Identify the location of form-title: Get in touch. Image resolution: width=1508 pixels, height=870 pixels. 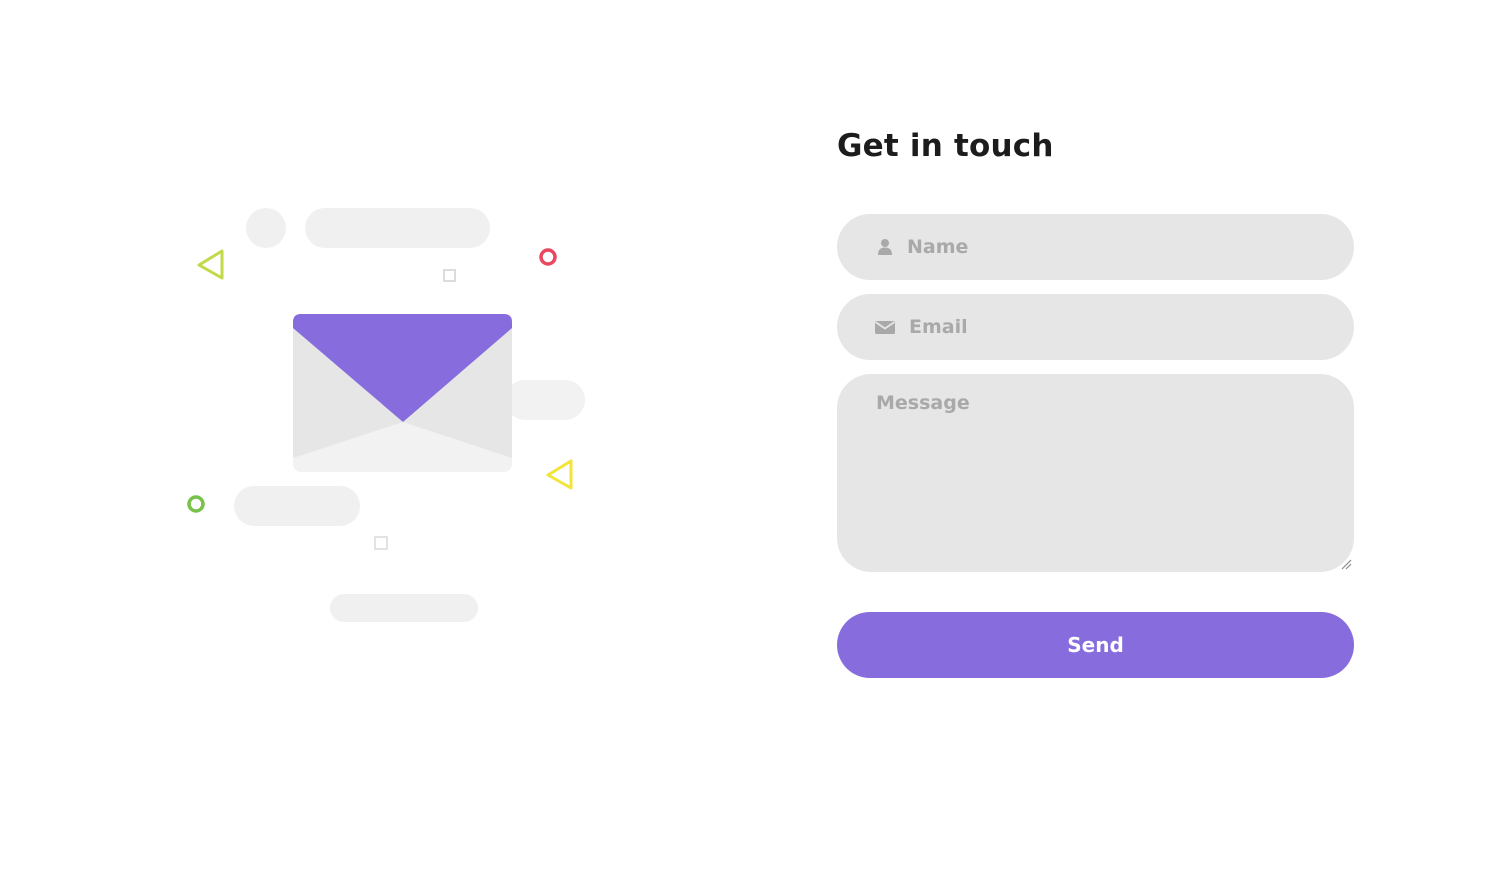
(945, 146).